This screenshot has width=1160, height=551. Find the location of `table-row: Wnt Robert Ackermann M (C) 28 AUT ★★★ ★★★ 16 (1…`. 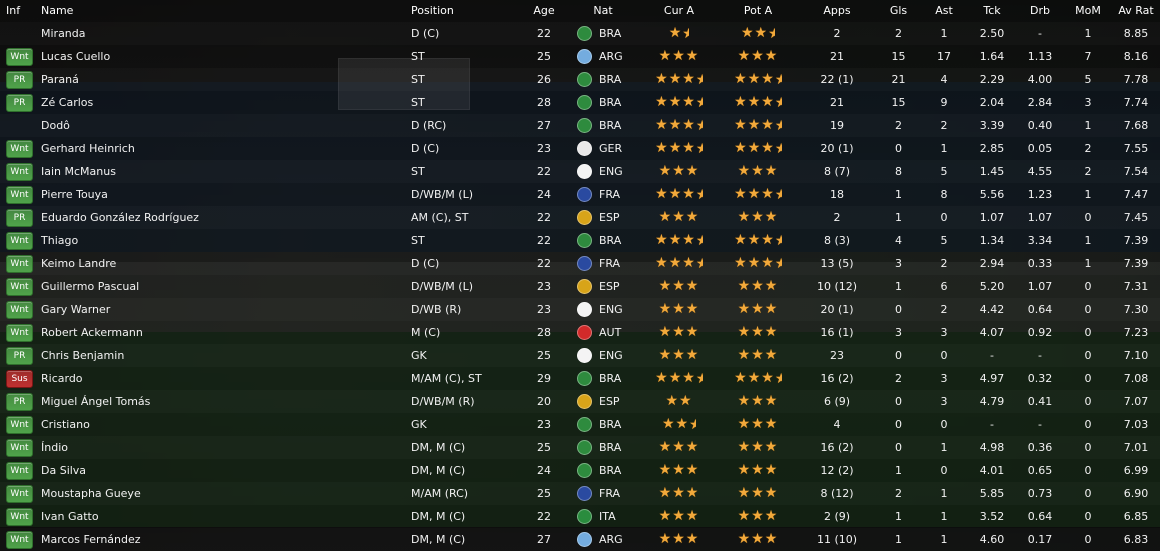

table-row: Wnt Robert Ackermann M (C) 28 AUT ★★★ ★★★ 16 (1… is located at coordinates (580, 332).